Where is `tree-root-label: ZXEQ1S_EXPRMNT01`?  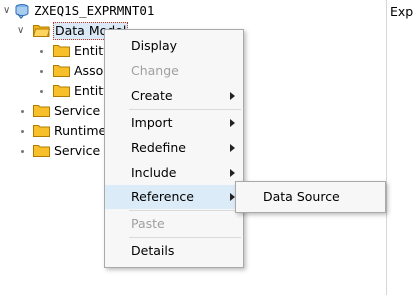 tree-root-label: ZXEQ1S_EXPRMNT01 is located at coordinates (94, 10).